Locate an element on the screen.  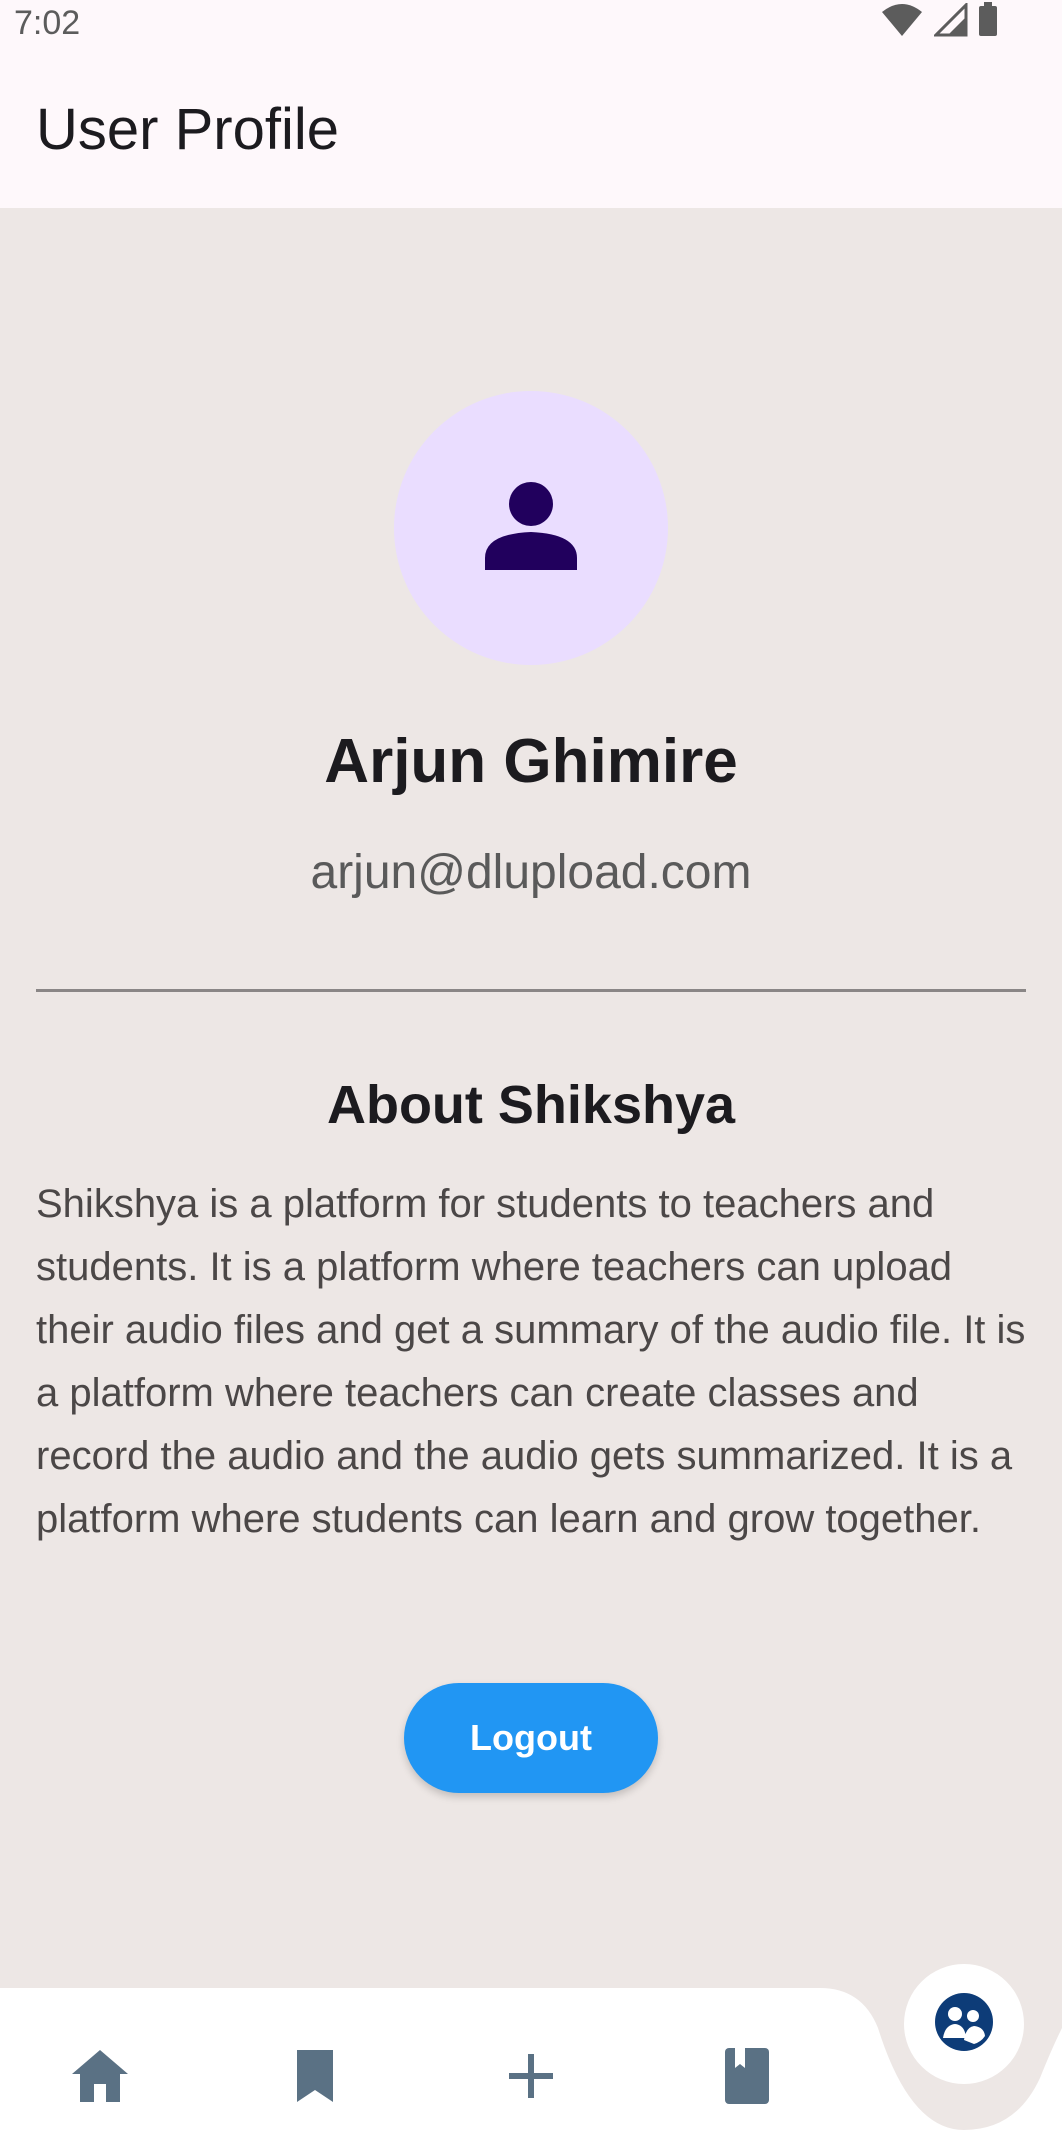
status-bar: 7:02 is located at coordinates (531, 30).